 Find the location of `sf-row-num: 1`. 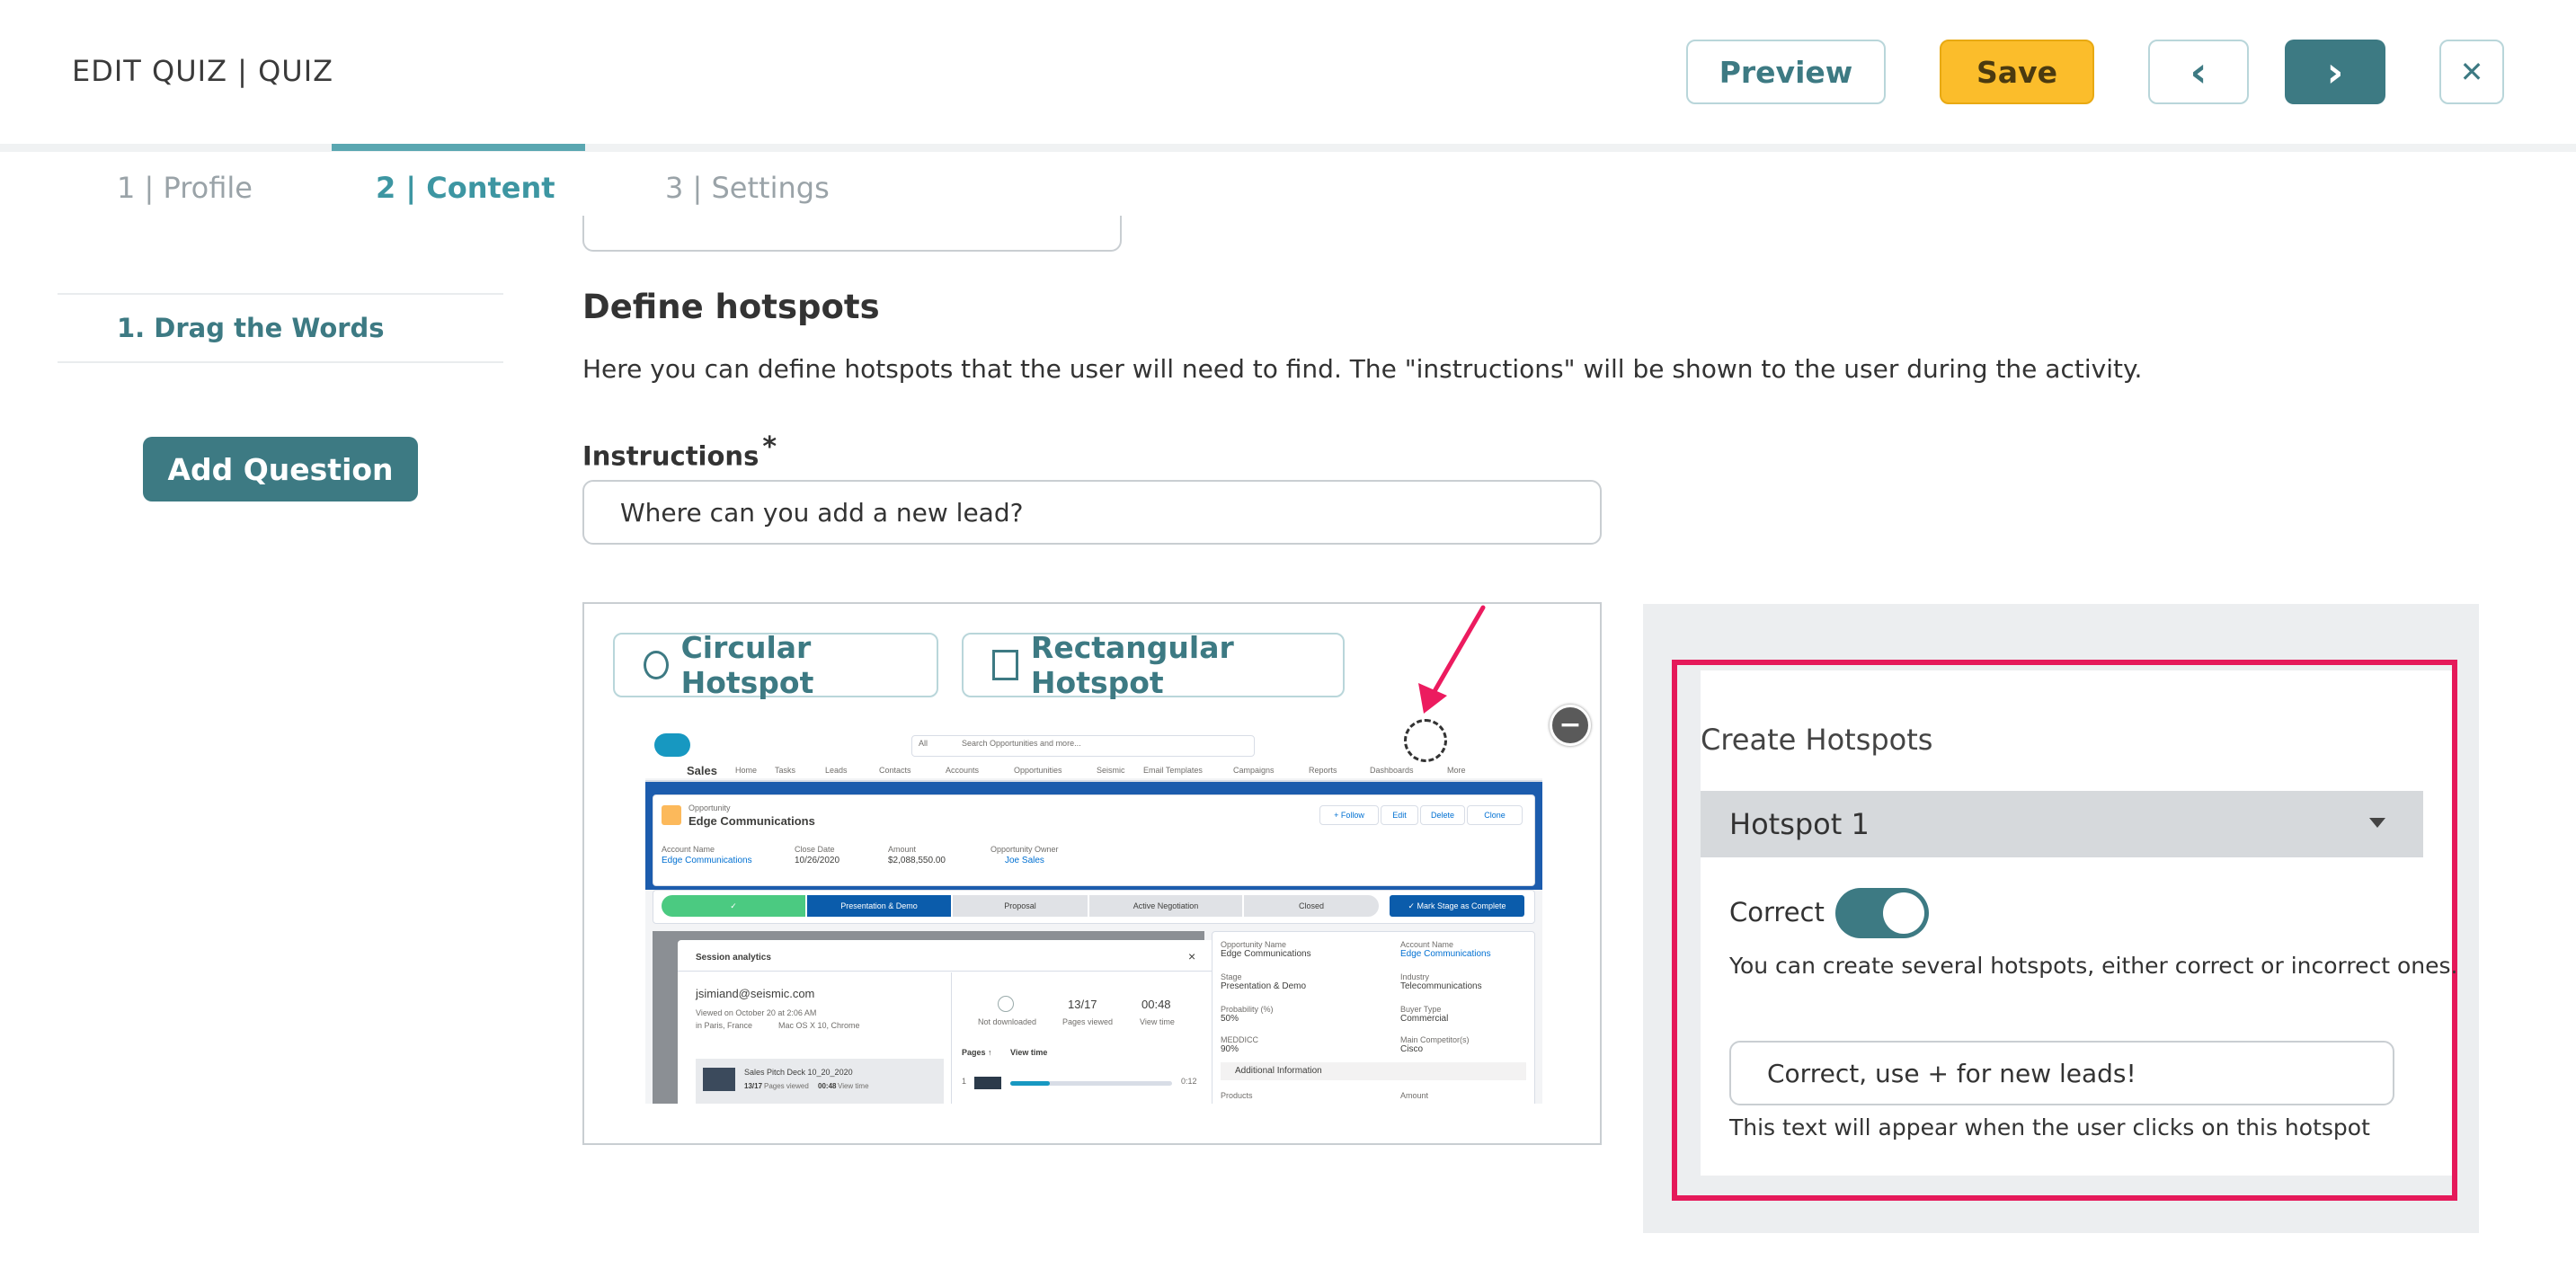

sf-row-num: 1 is located at coordinates (964, 1081).